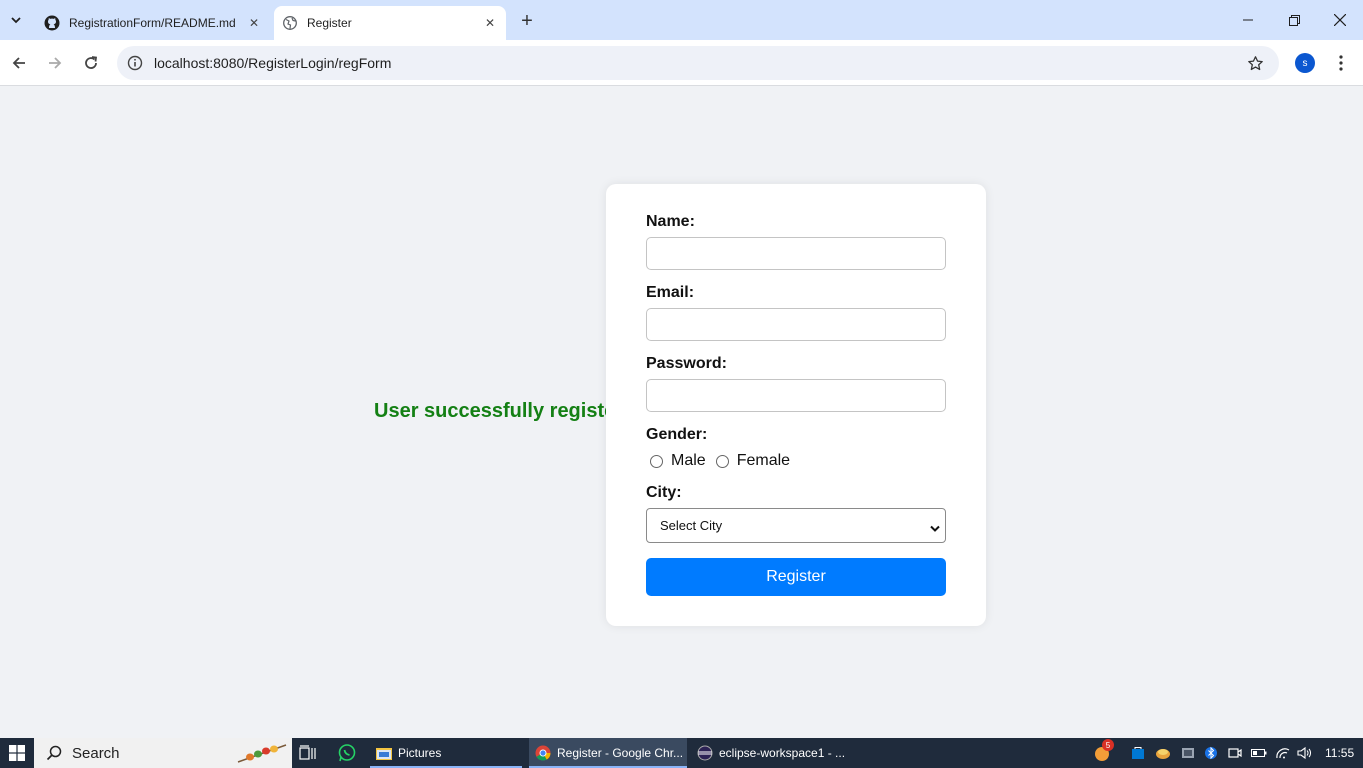  What do you see at coordinates (1339, 753) in the screenshot?
I see `taskbar-clock: 11:55` at bounding box center [1339, 753].